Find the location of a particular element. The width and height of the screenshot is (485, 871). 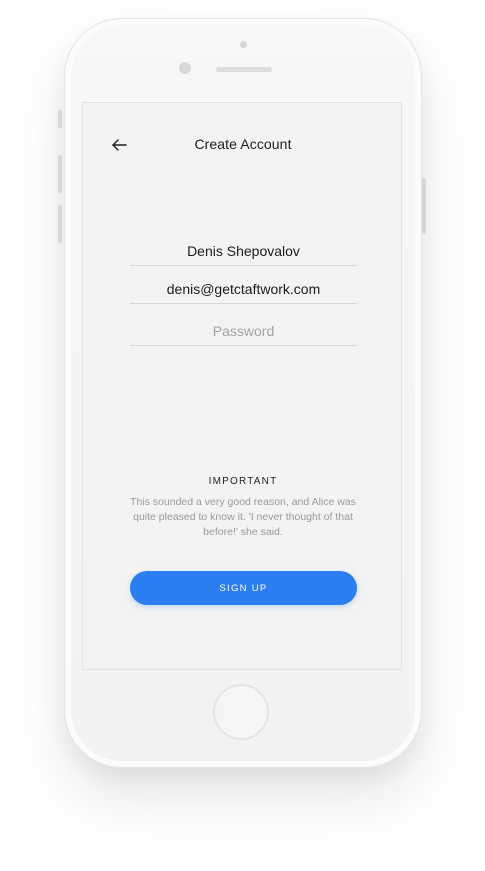

page-title: Create Account is located at coordinates (243, 144).